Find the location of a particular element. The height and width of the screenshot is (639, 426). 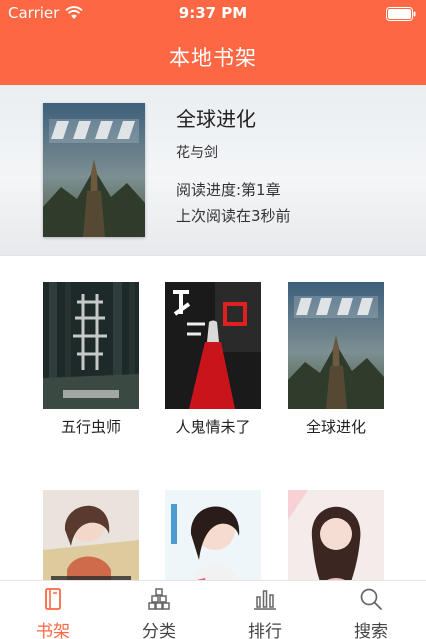

last-read-time: 上次阅读在3秒前 is located at coordinates (233, 216).